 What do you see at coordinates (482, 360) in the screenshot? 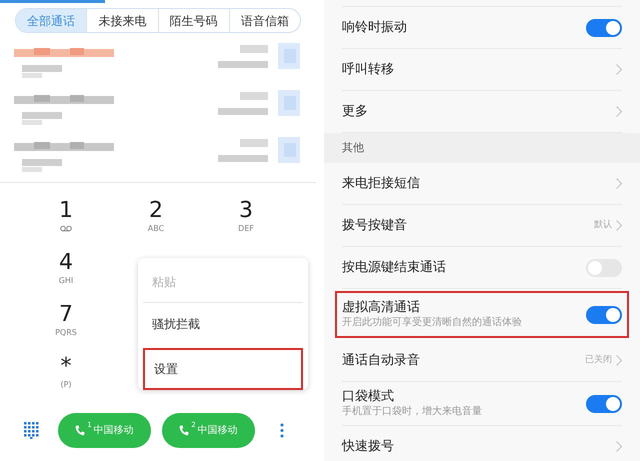
I see `settings-row: 通话自动录音 已关闭` at bounding box center [482, 360].